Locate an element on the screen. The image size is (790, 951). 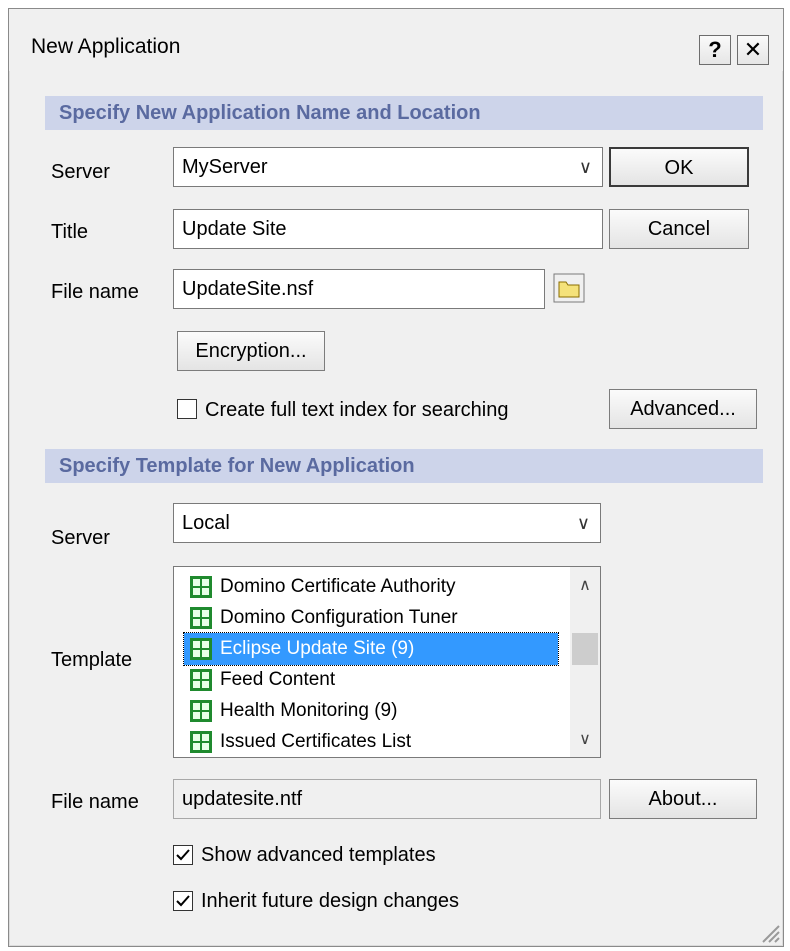
template-list-item: Domino Certificate Authority is located at coordinates (371, 587).